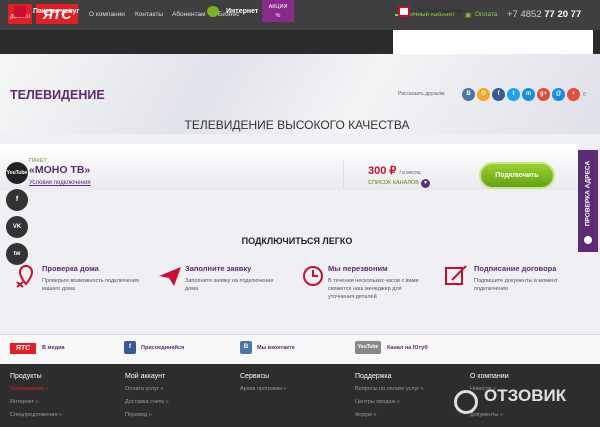  What do you see at coordinates (515, 268) in the screenshot?
I see `step-contract-title: Подписание договора` at bounding box center [515, 268].